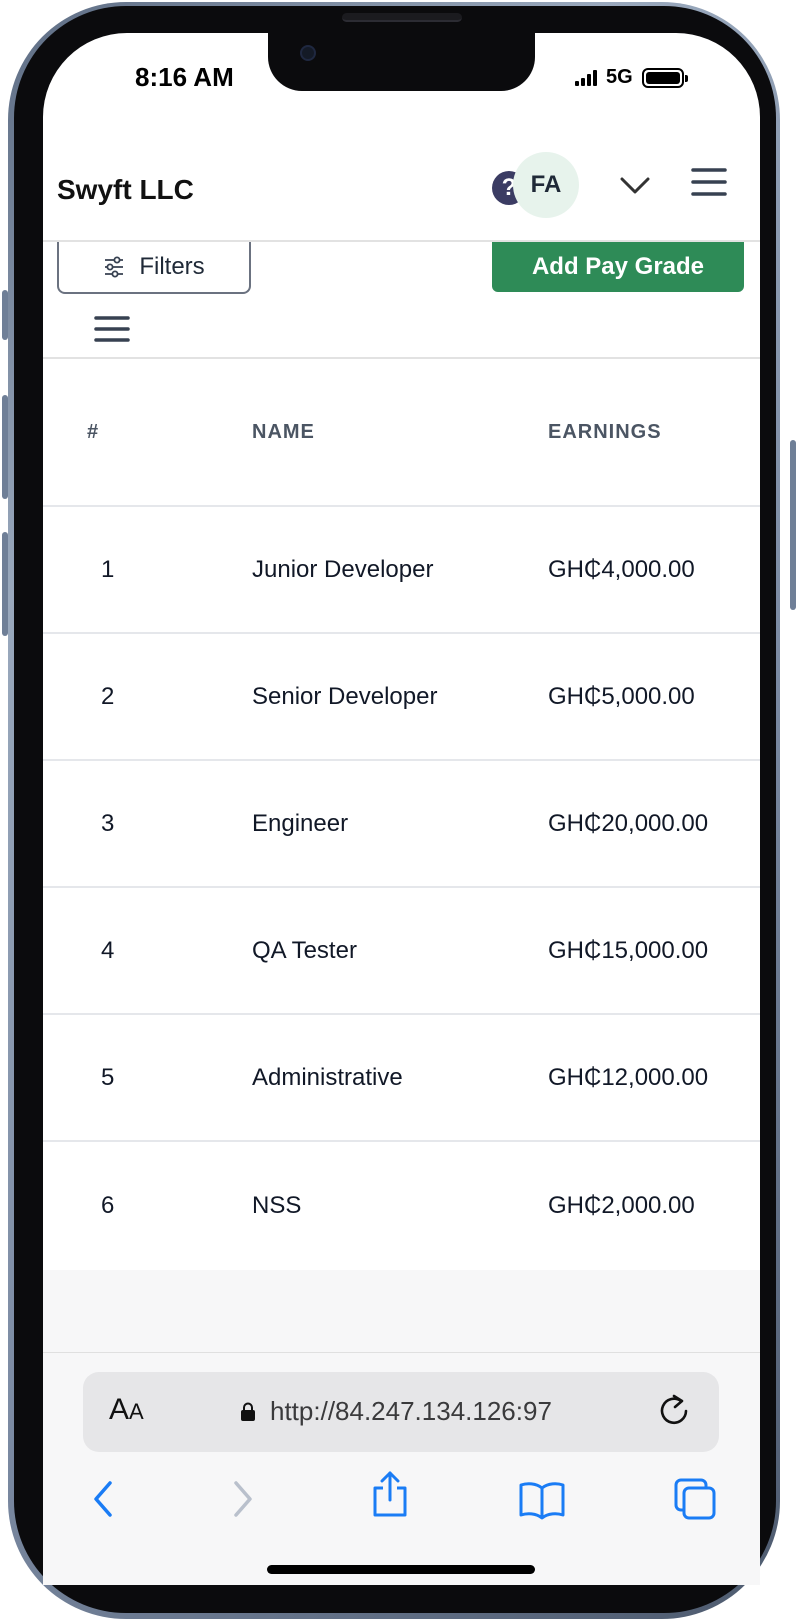 Image resolution: width=798 pixels, height=1621 pixels. I want to click on row-name: Engineer, so click(300, 823).